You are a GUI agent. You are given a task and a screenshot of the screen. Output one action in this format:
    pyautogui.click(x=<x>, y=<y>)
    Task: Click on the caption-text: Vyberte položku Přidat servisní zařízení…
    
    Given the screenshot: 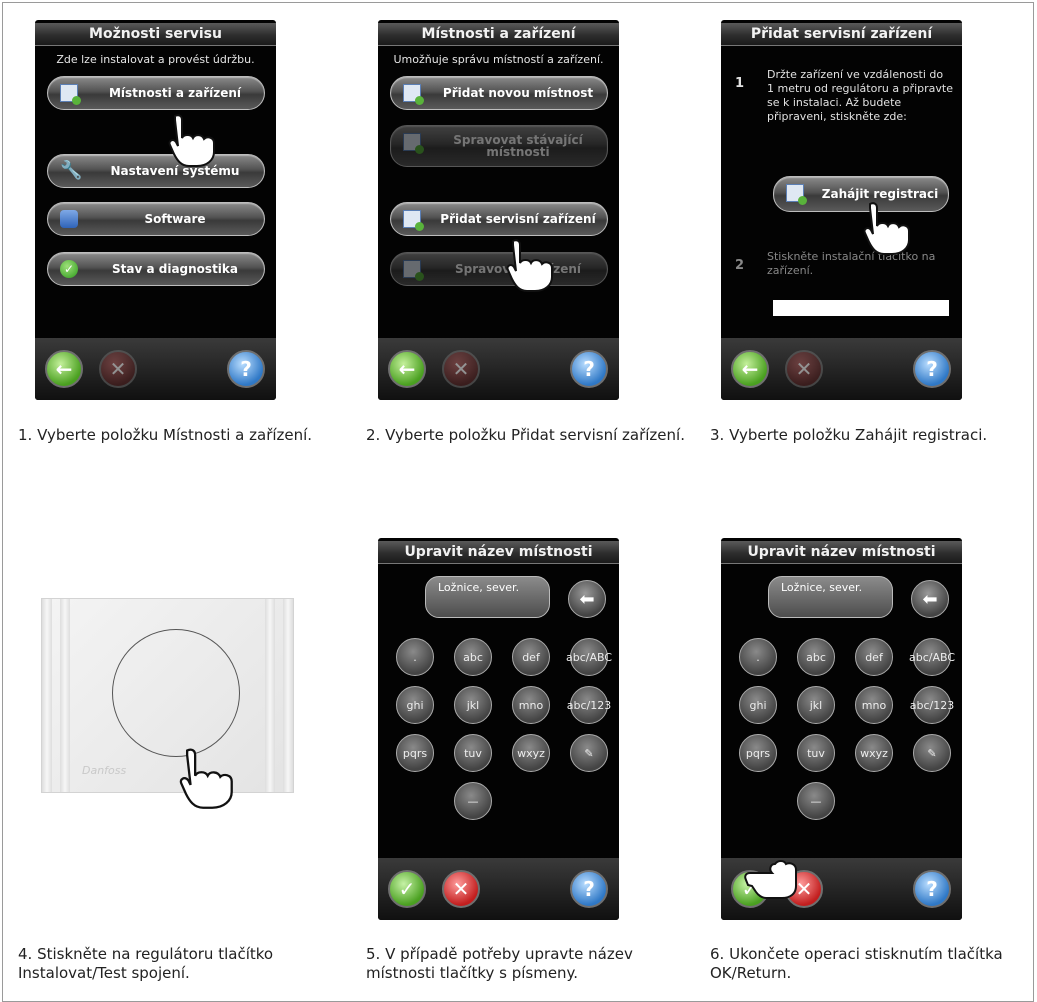 What is the action you would take?
    pyautogui.click(x=535, y=435)
    